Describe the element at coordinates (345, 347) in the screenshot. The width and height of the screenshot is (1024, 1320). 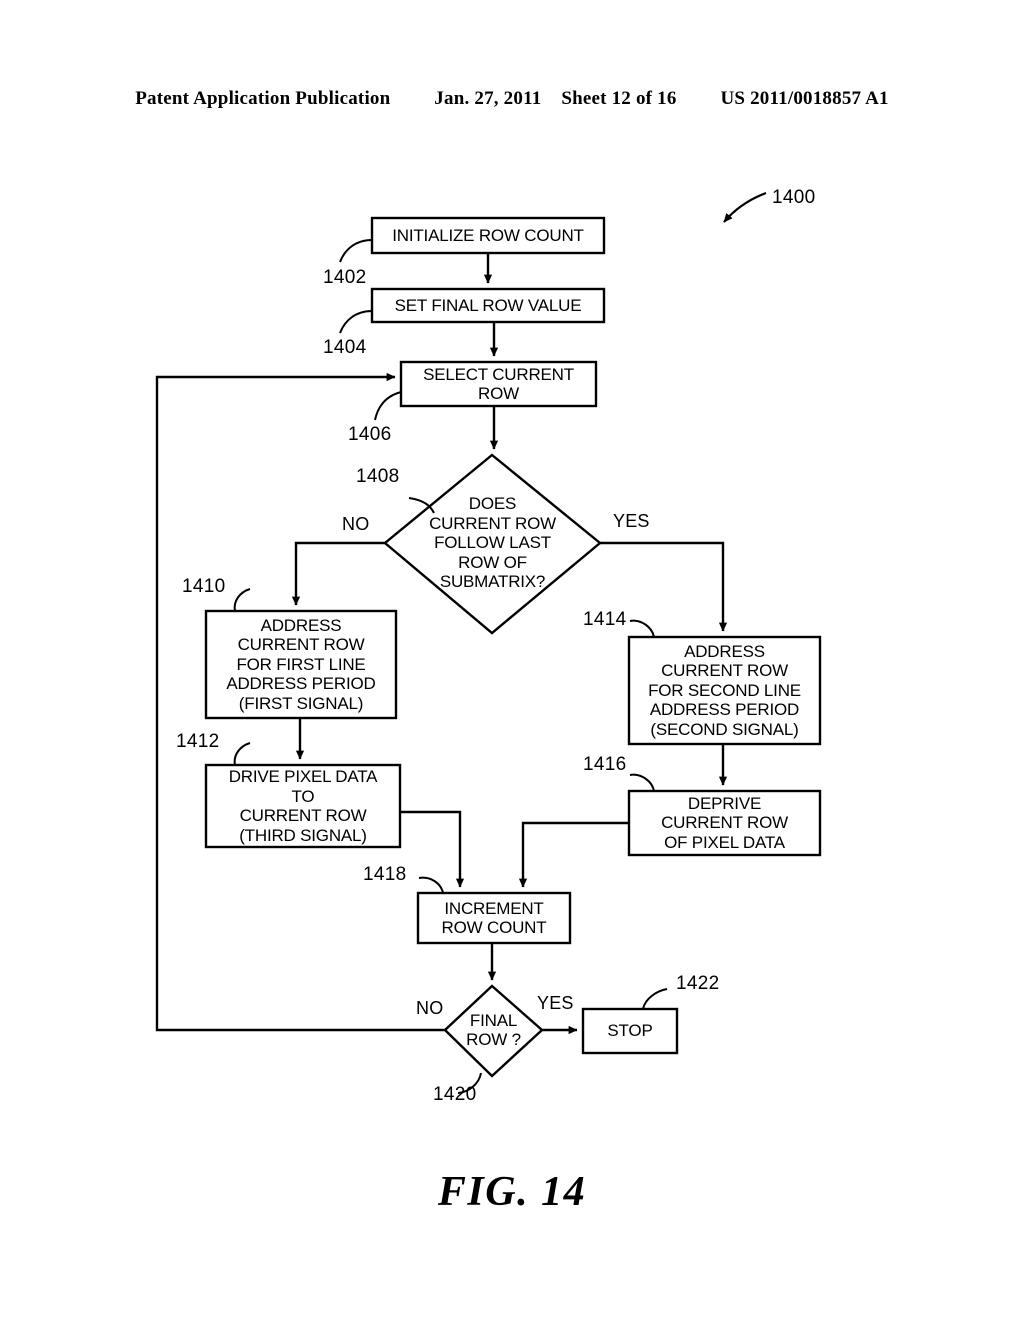
I see `ref-numeral-1404: 1404` at that location.